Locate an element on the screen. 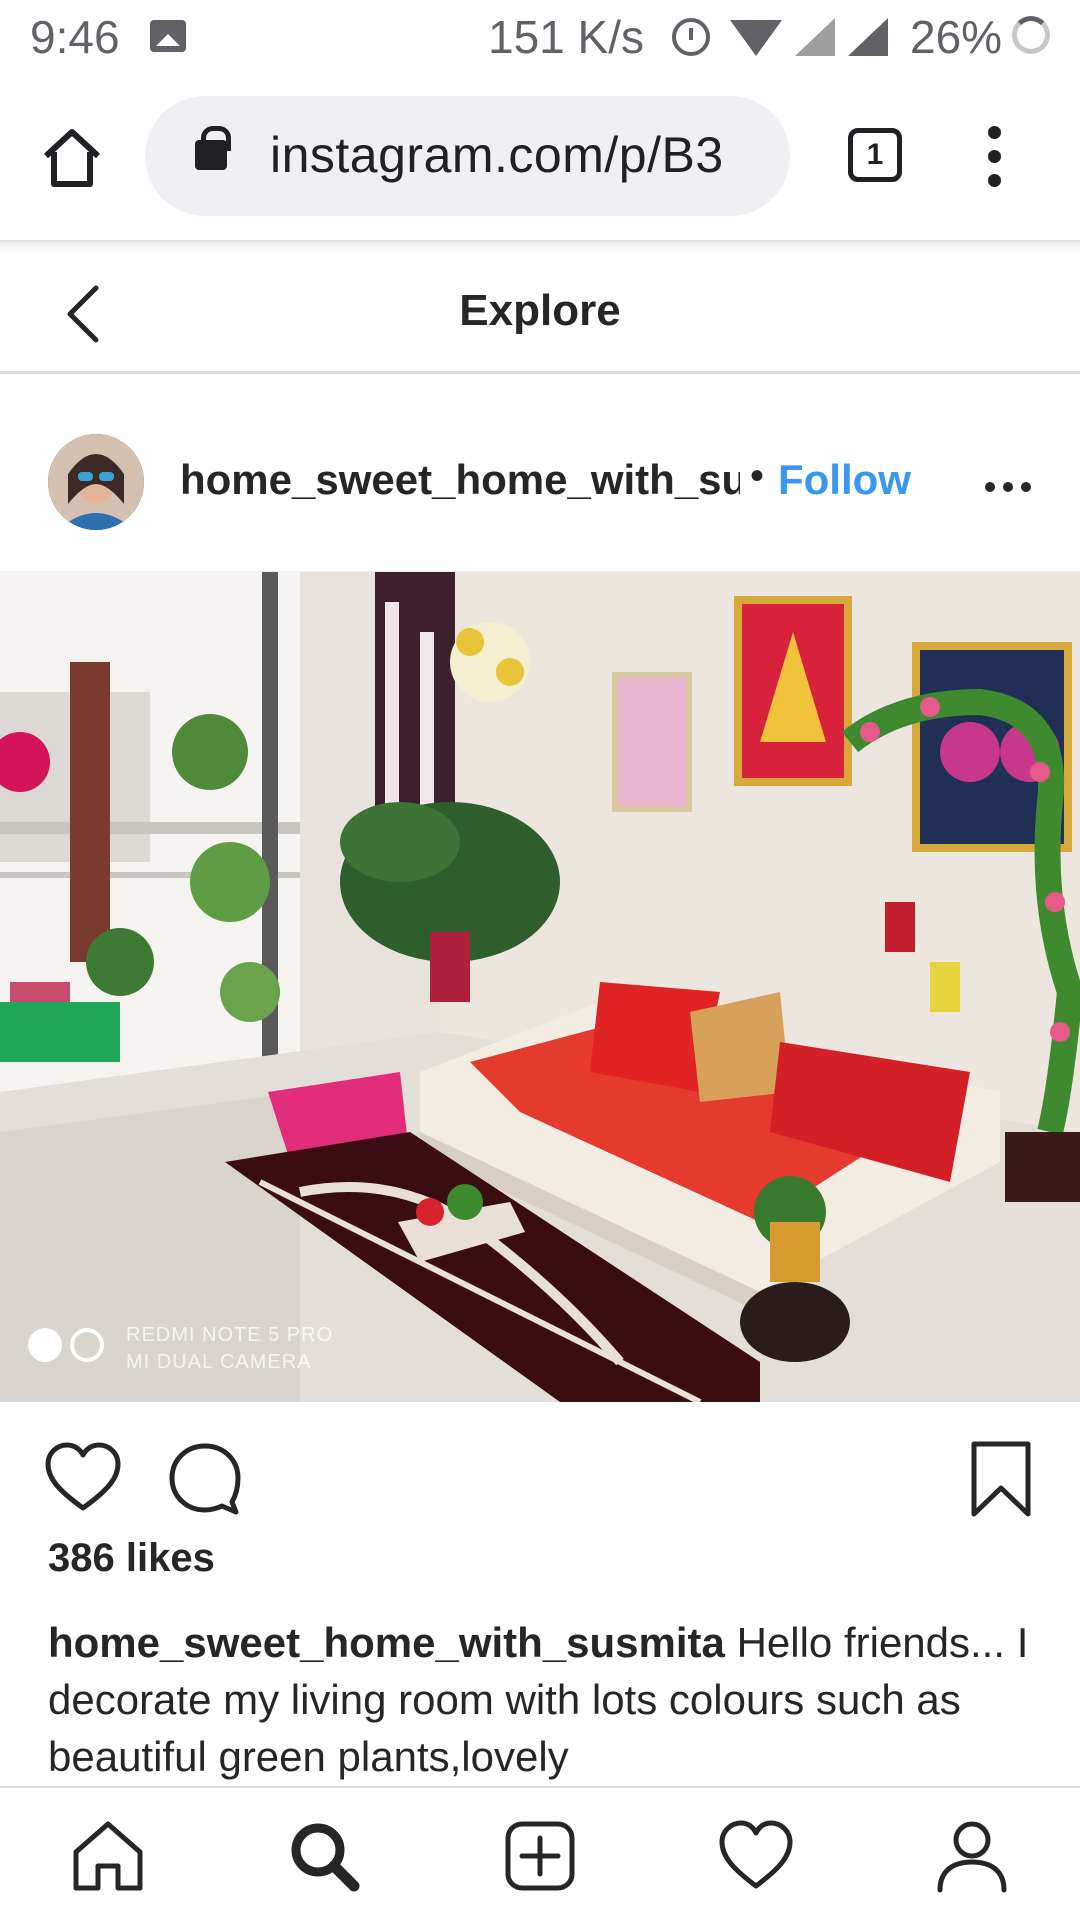  status-bar: 9:46 151 K/s 26% is located at coordinates (540, 38).